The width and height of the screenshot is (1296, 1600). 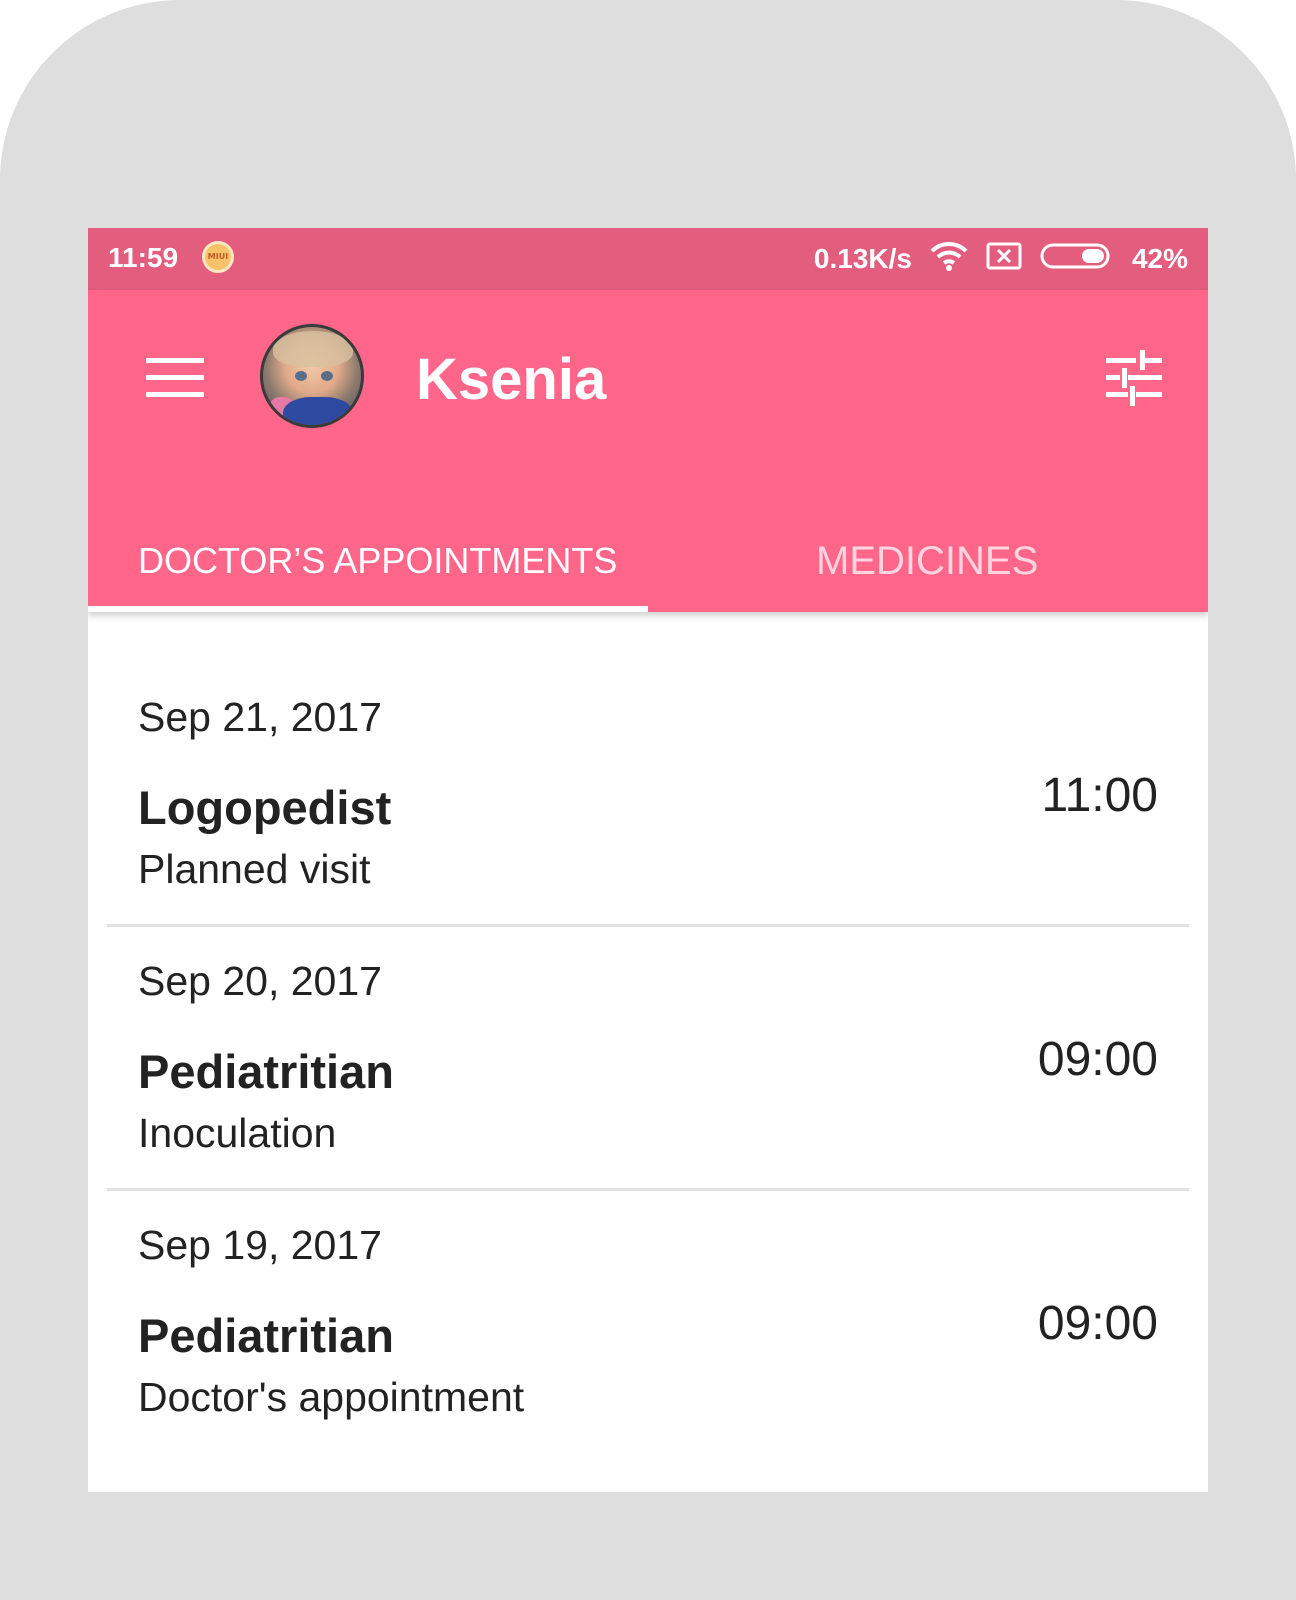 I want to click on miui-badge-icon: MIUI, so click(x=218, y=257).